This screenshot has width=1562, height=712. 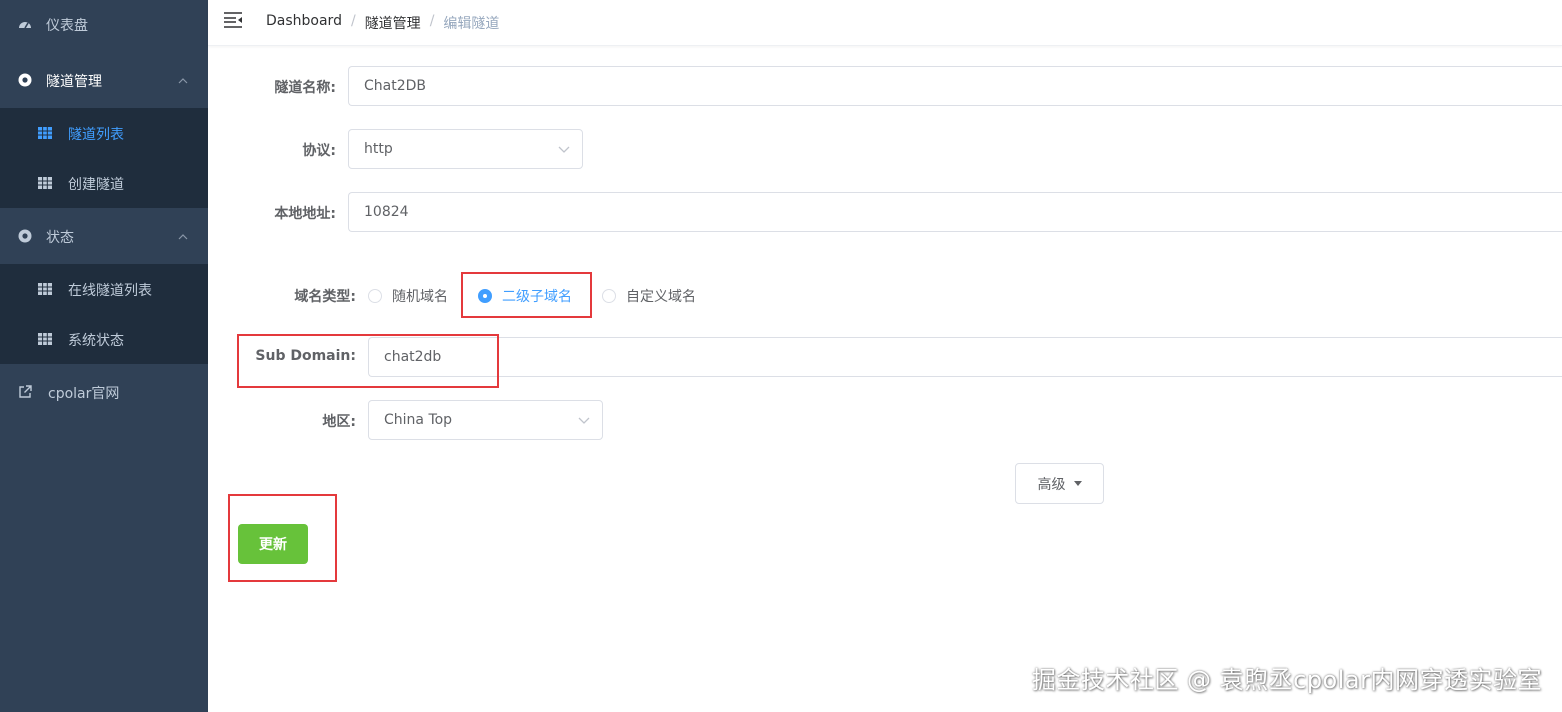 What do you see at coordinates (955, 86) in the screenshot?
I see `tunnel-name-input: Chat2DB` at bounding box center [955, 86].